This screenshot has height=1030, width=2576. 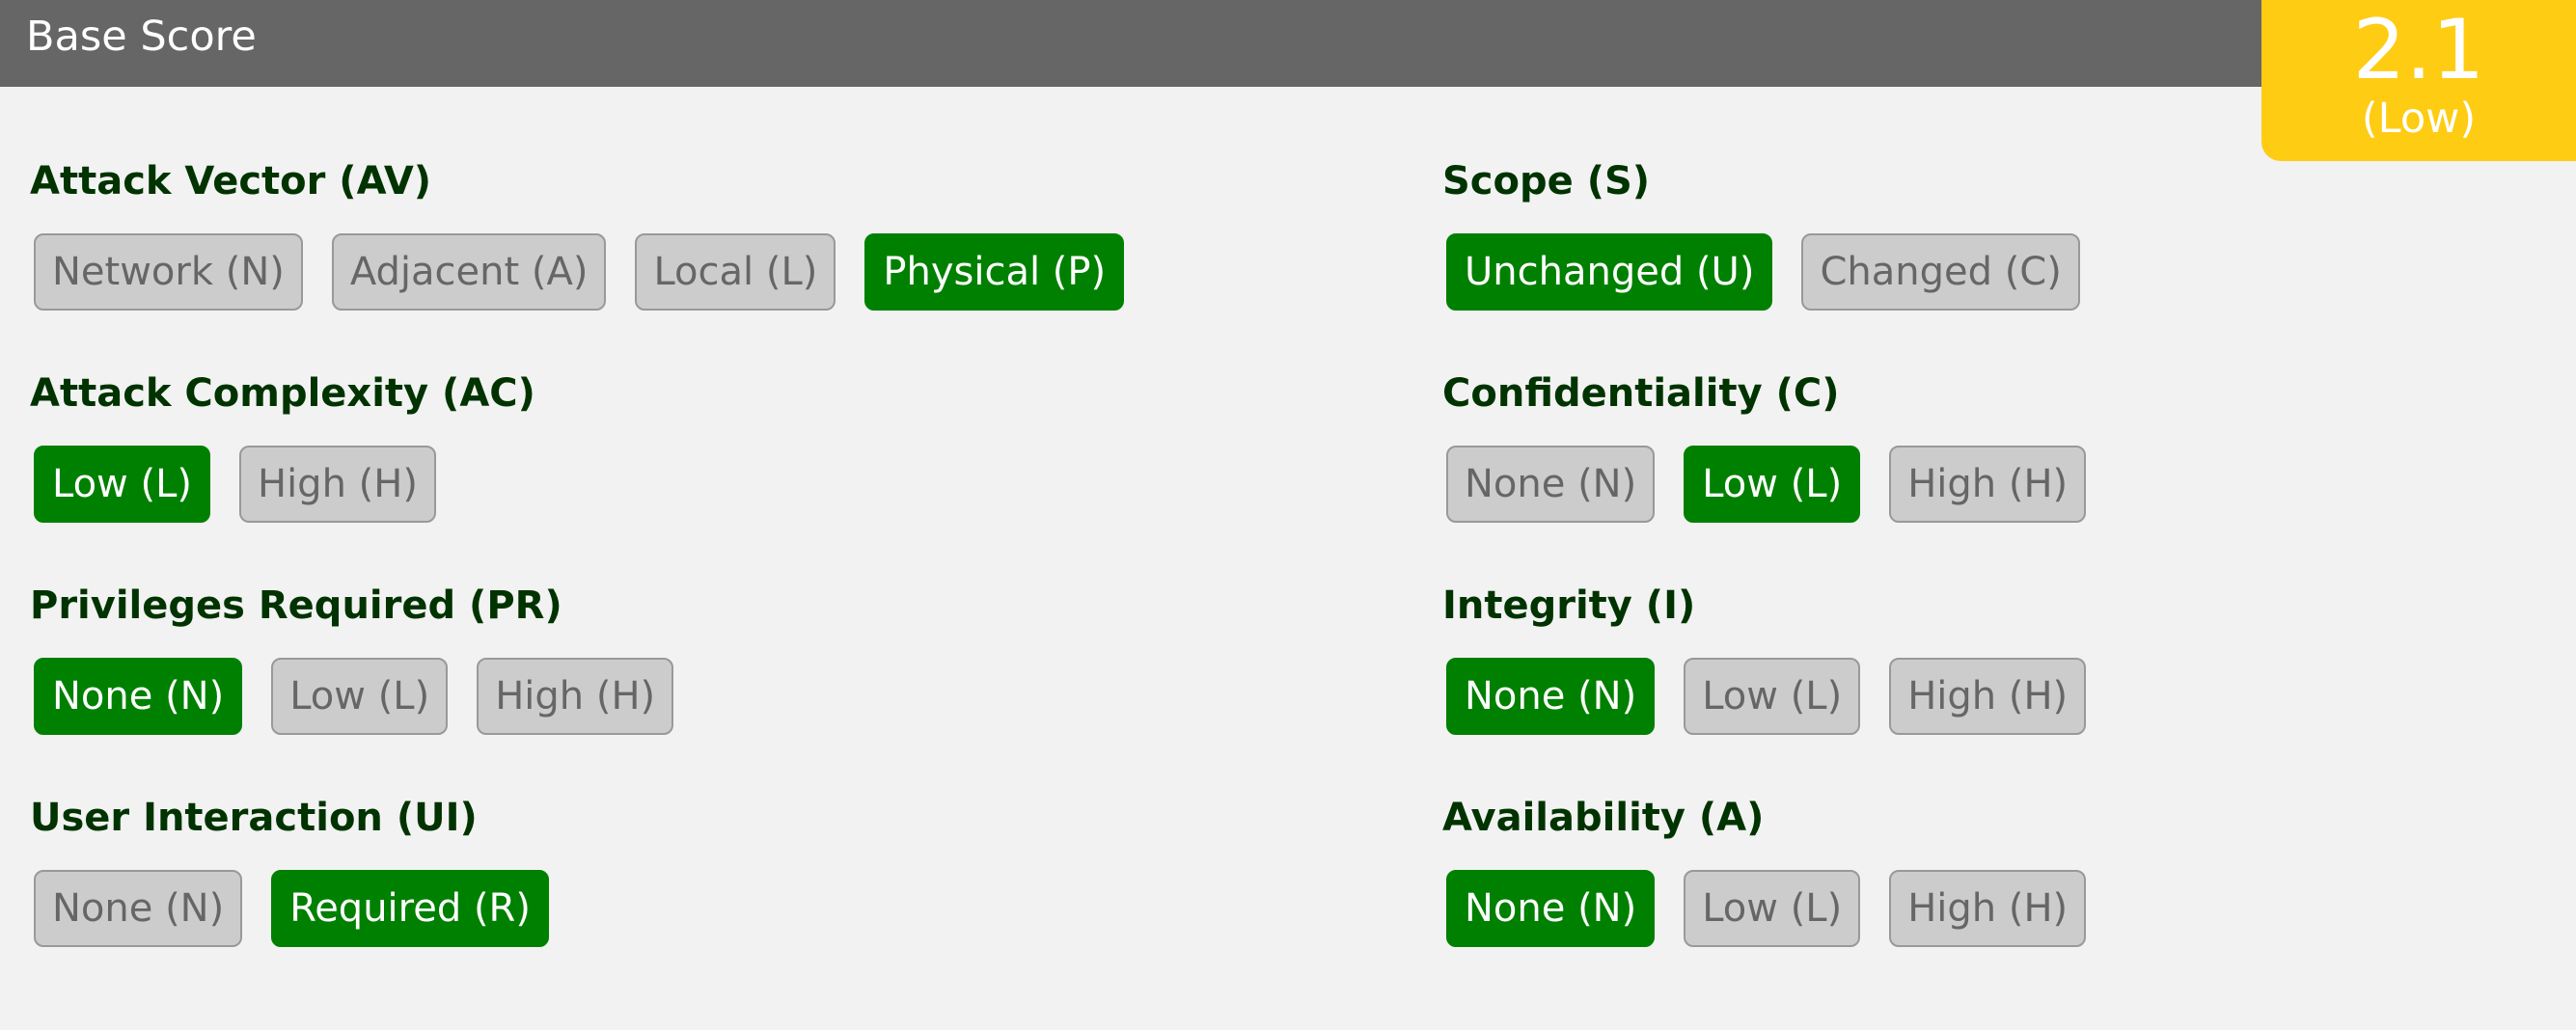 I want to click on scope-option-changed: Changed (C), so click(x=1941, y=272).